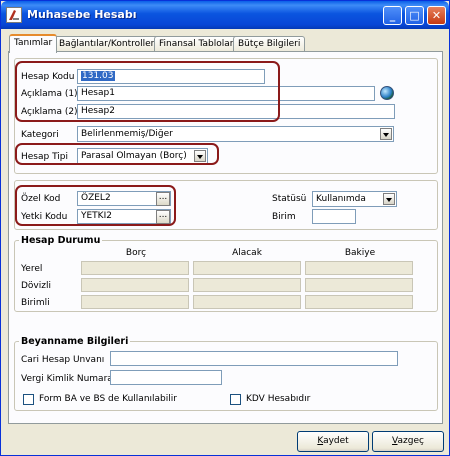 The image size is (450, 456). What do you see at coordinates (196, 44) in the screenshot?
I see `tab-finansal-tablolar: Finansal Tablolar` at bounding box center [196, 44].